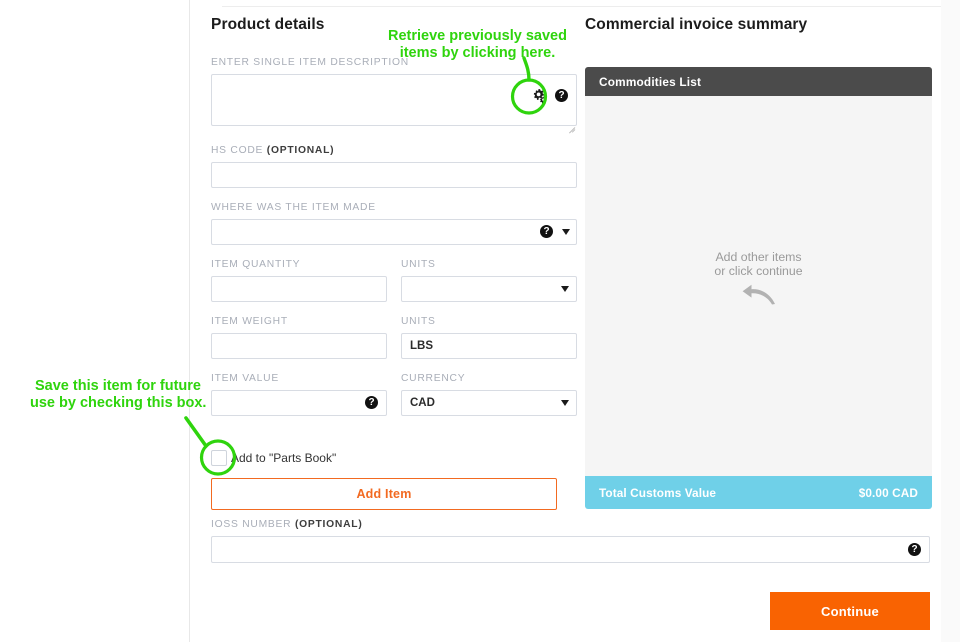 The width and height of the screenshot is (960, 642). Describe the element at coordinates (284, 458) in the screenshot. I see `parts-book-label: Add to "Parts Book"` at that location.